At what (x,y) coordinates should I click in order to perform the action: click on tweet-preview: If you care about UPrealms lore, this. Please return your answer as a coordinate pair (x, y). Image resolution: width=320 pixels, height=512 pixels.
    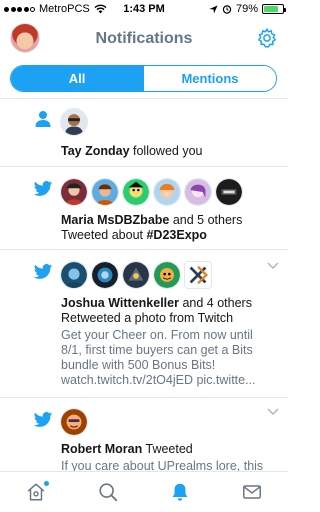
    Looking at the image, I should click on (172, 465).